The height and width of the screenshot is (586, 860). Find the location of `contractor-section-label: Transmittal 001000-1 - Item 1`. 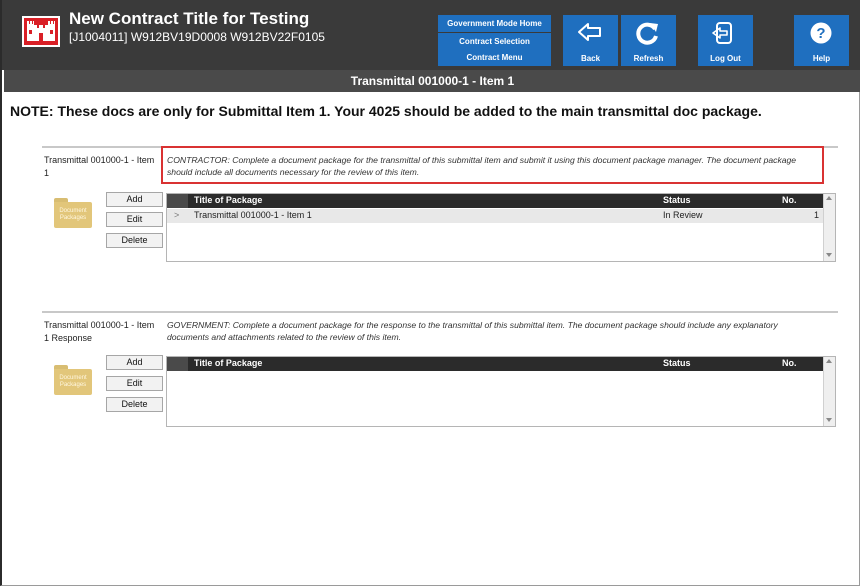

contractor-section-label: Transmittal 001000-1 - Item 1 is located at coordinates (99, 166).